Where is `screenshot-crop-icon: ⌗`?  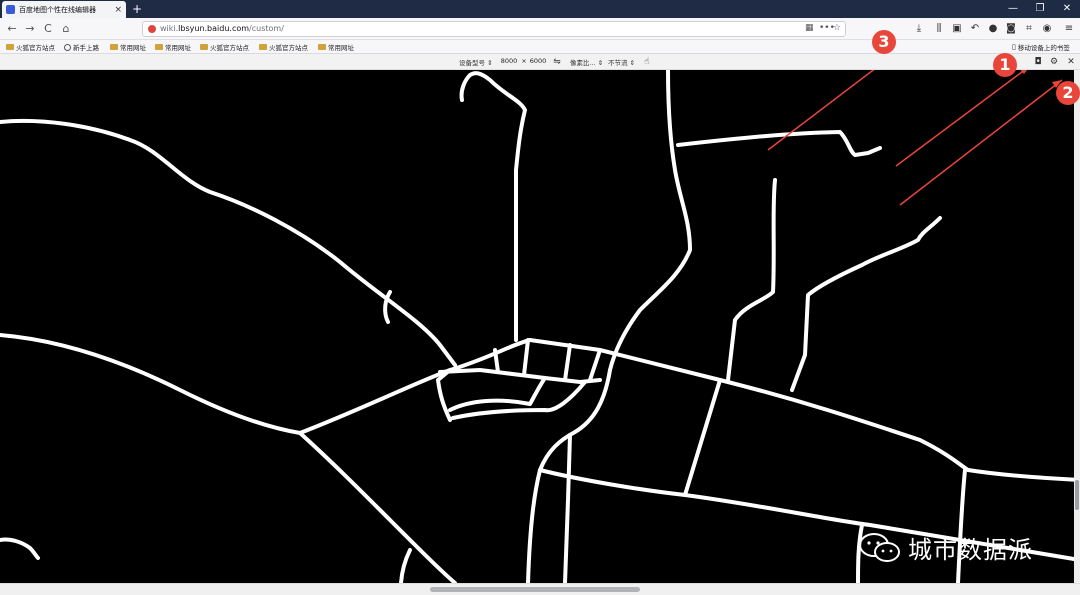 screenshot-crop-icon: ⌗ is located at coordinates (1029, 29).